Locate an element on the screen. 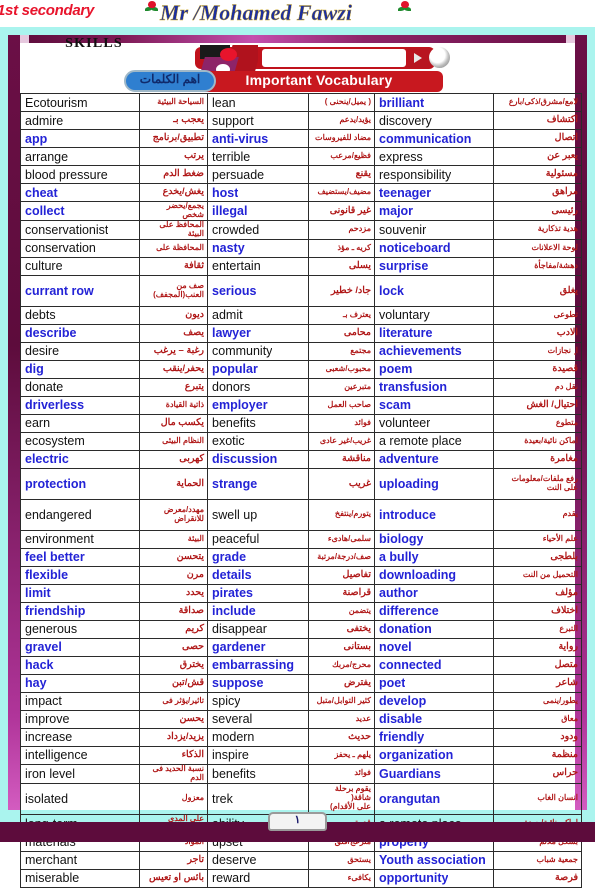 Image resolution: width=595 pixels, height=888 pixels. vocab-translation: حراس is located at coordinates (565, 773).